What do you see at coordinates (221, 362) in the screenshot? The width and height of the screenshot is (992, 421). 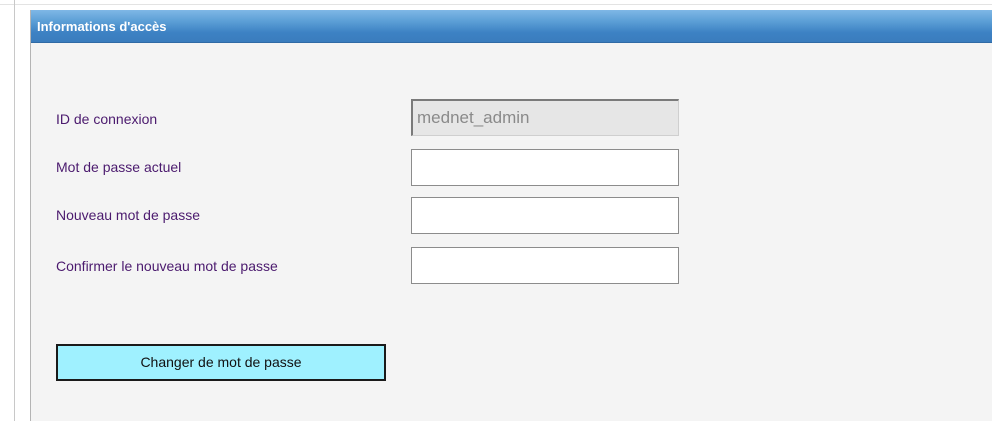 I see `change-password-button: Changer de mot de passe` at bounding box center [221, 362].